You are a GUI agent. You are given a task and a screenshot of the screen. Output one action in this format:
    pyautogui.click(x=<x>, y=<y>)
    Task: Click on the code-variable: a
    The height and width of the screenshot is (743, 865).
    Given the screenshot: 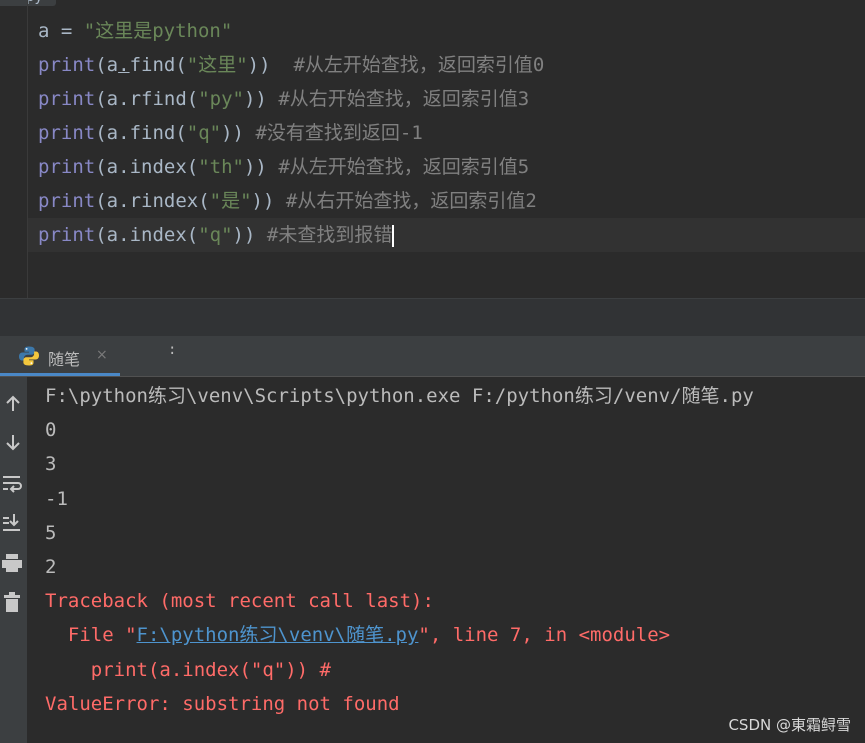 What is the action you would take?
    pyautogui.click(x=44, y=31)
    